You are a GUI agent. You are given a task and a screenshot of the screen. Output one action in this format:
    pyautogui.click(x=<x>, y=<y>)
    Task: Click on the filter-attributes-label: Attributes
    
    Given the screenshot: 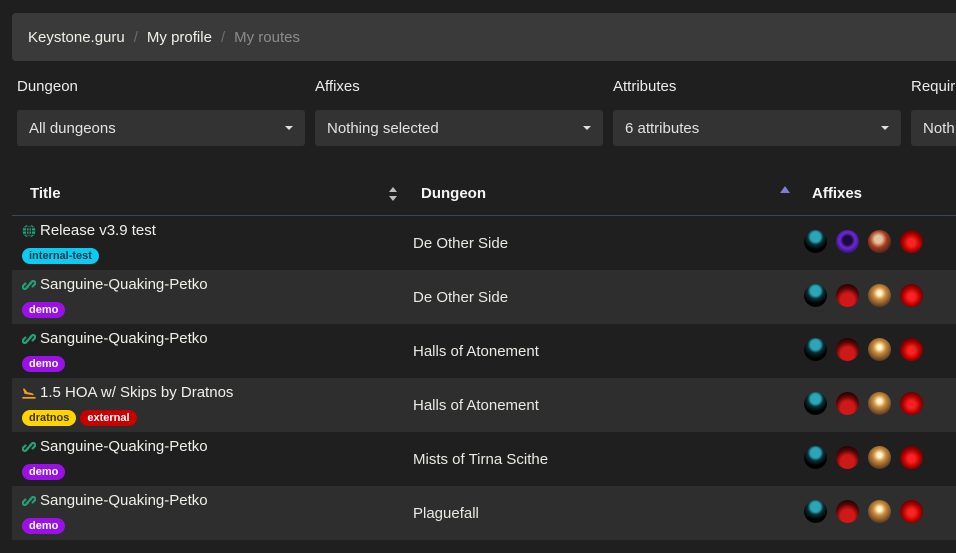 What is the action you would take?
    pyautogui.click(x=645, y=86)
    